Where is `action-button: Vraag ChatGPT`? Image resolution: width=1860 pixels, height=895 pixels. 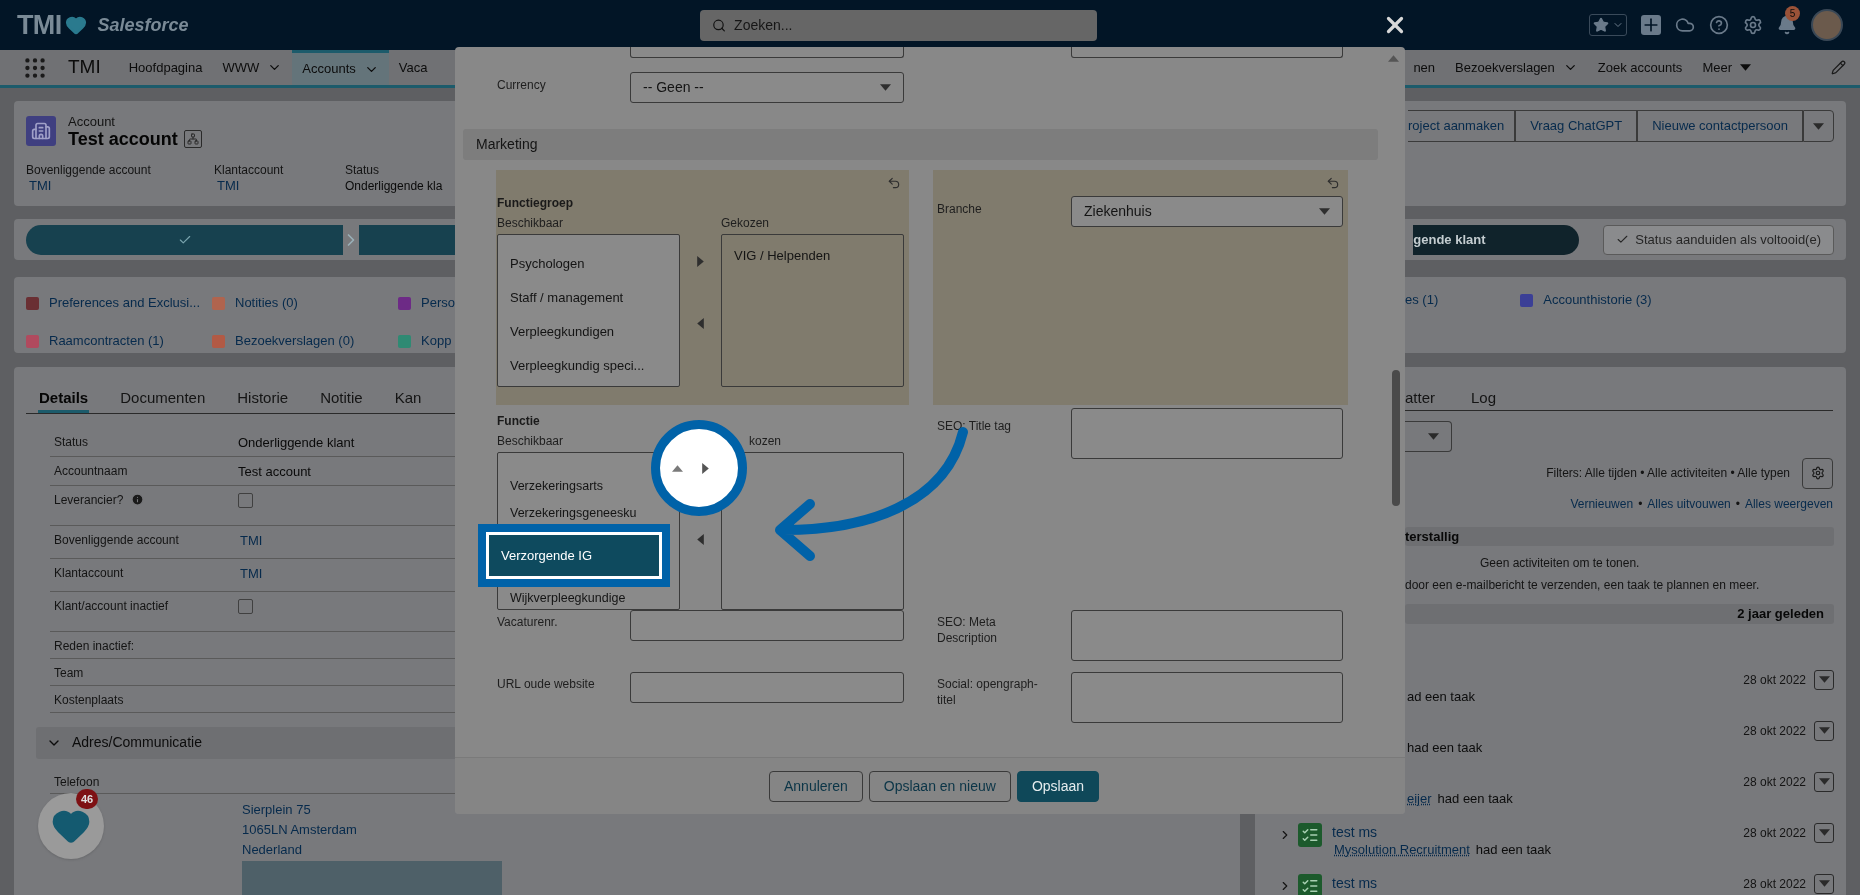 action-button: Vraag ChatGPT is located at coordinates (1576, 126).